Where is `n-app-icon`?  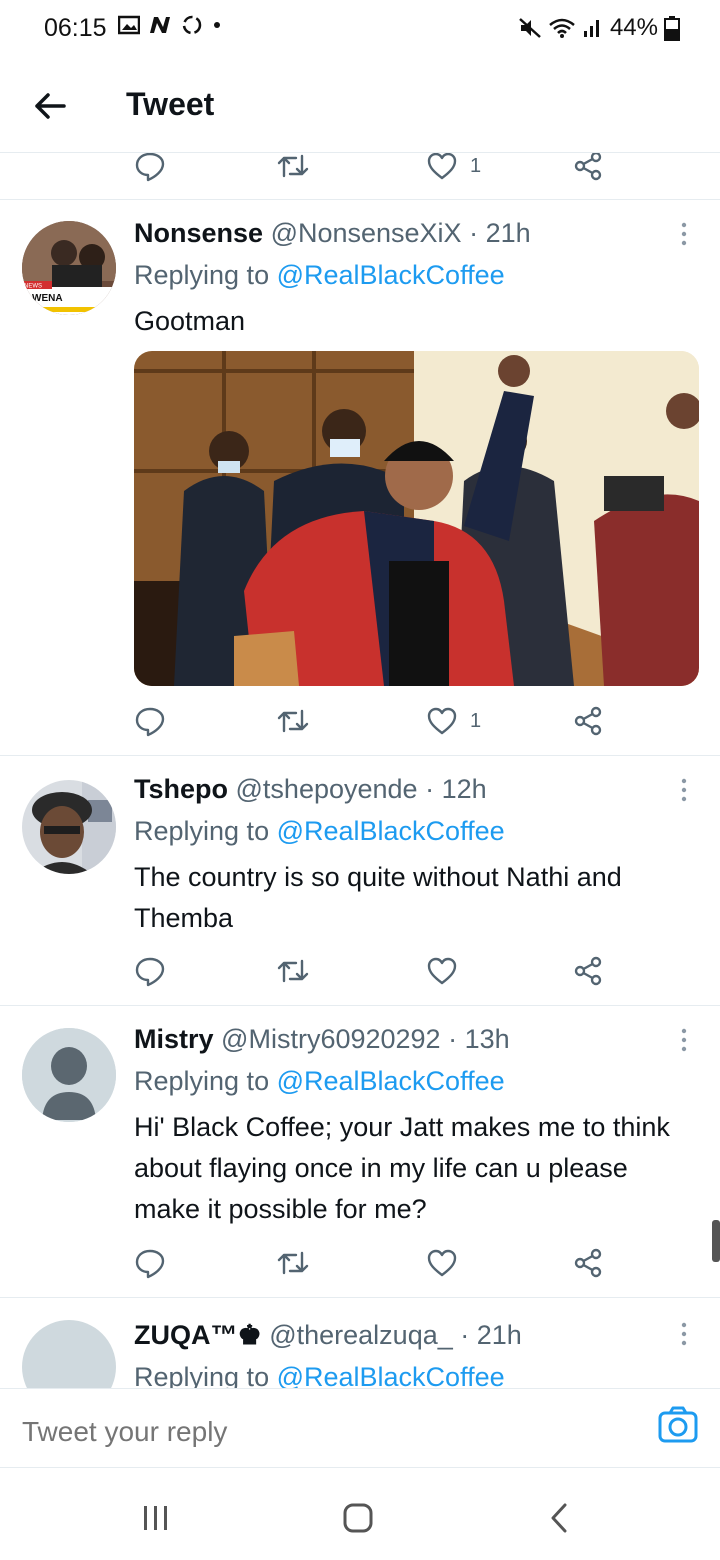 n-app-icon is located at coordinates (160, 25).